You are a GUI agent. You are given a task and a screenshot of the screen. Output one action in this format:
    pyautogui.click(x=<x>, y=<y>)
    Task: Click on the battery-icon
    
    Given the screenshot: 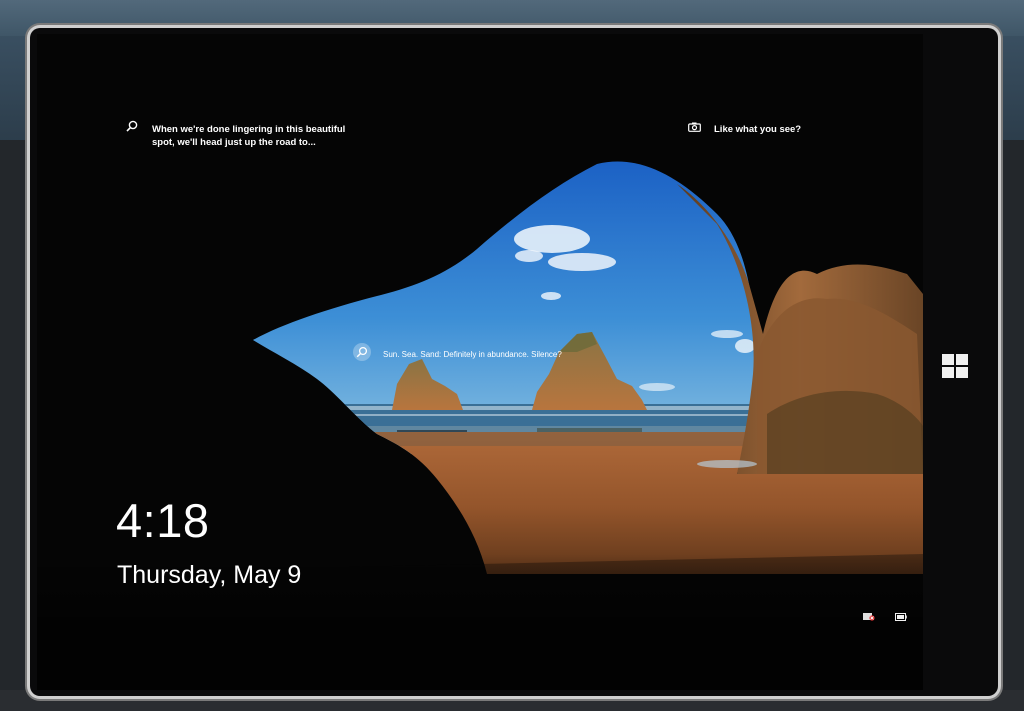 What is the action you would take?
    pyautogui.click(x=901, y=617)
    